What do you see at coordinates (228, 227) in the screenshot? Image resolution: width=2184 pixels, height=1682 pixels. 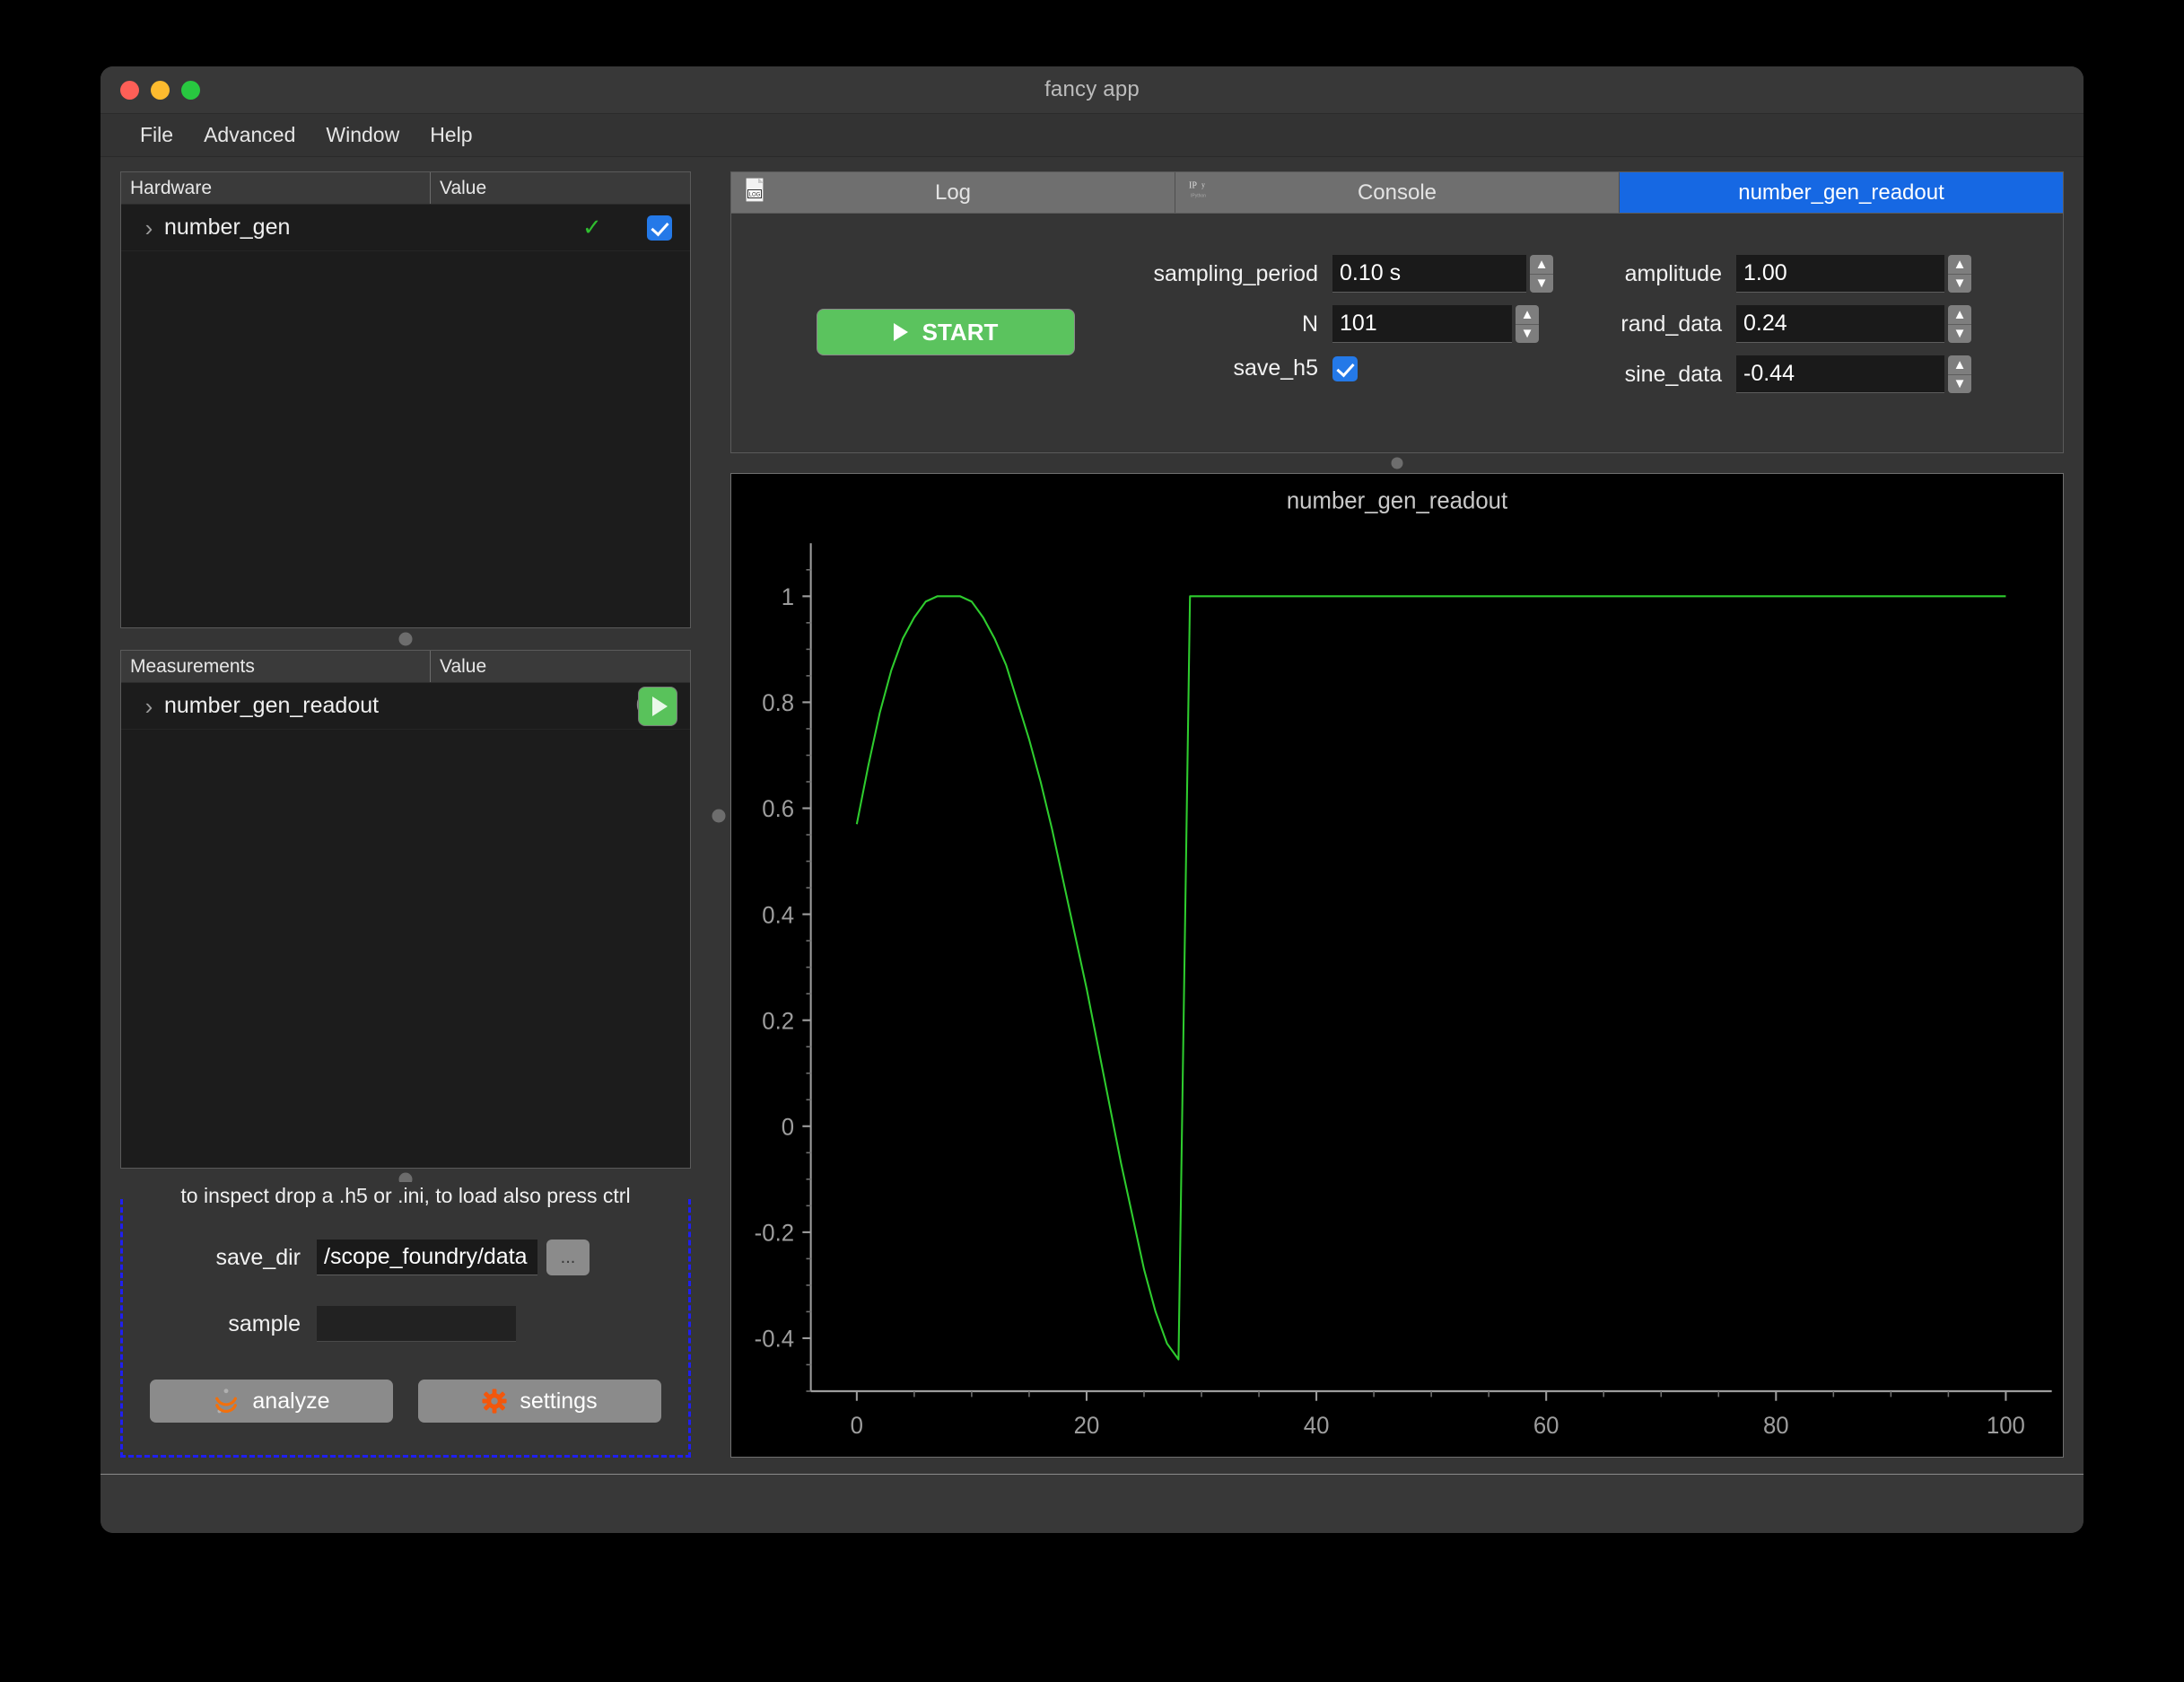 I see `hardware-item-label: number_gen` at bounding box center [228, 227].